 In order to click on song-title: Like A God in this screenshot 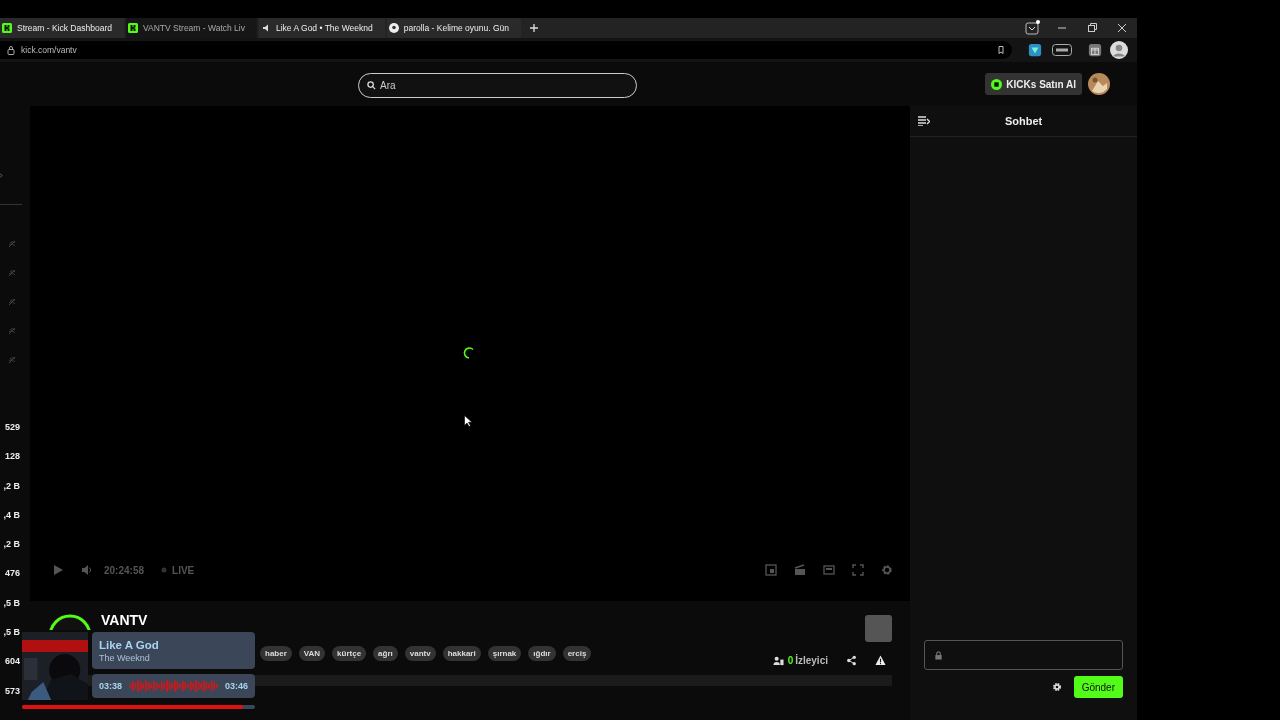, I will do `click(129, 644)`.